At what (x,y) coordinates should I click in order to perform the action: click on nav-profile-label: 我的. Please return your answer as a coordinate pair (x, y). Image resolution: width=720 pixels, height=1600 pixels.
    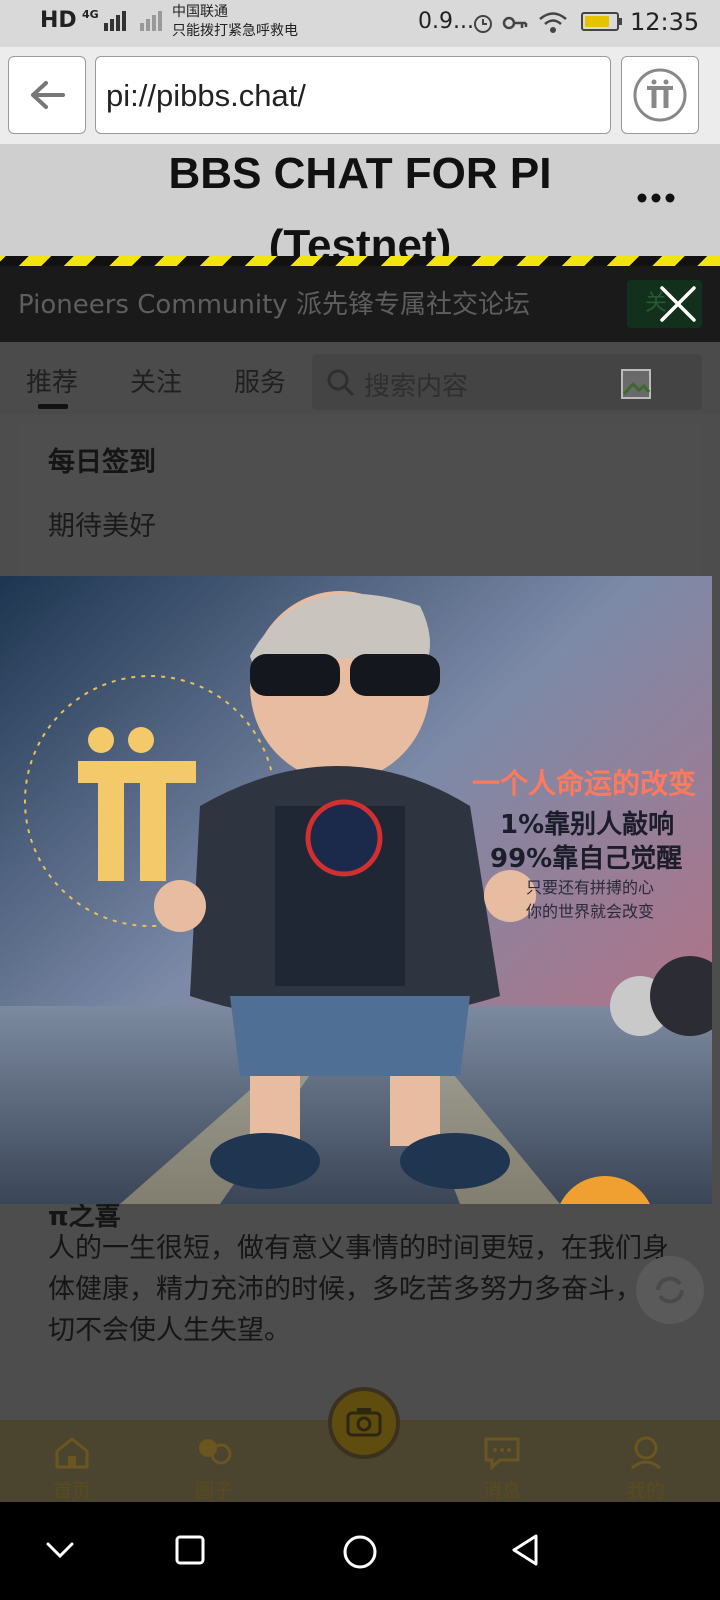
    Looking at the image, I should click on (645, 1491).